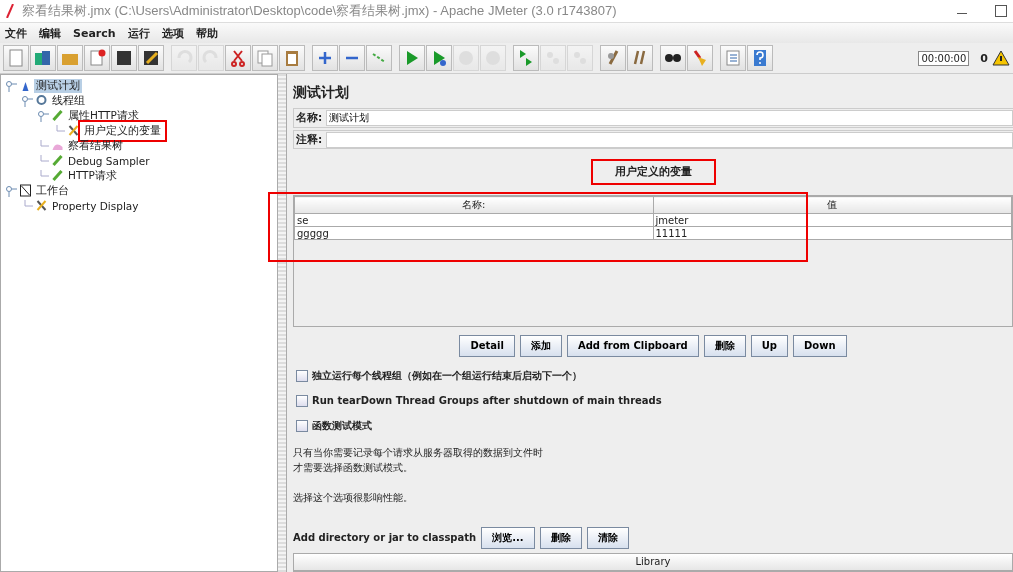  Describe the element at coordinates (353, 468) in the screenshot. I see `note-text: 才需要选择函数测试模式。` at that location.